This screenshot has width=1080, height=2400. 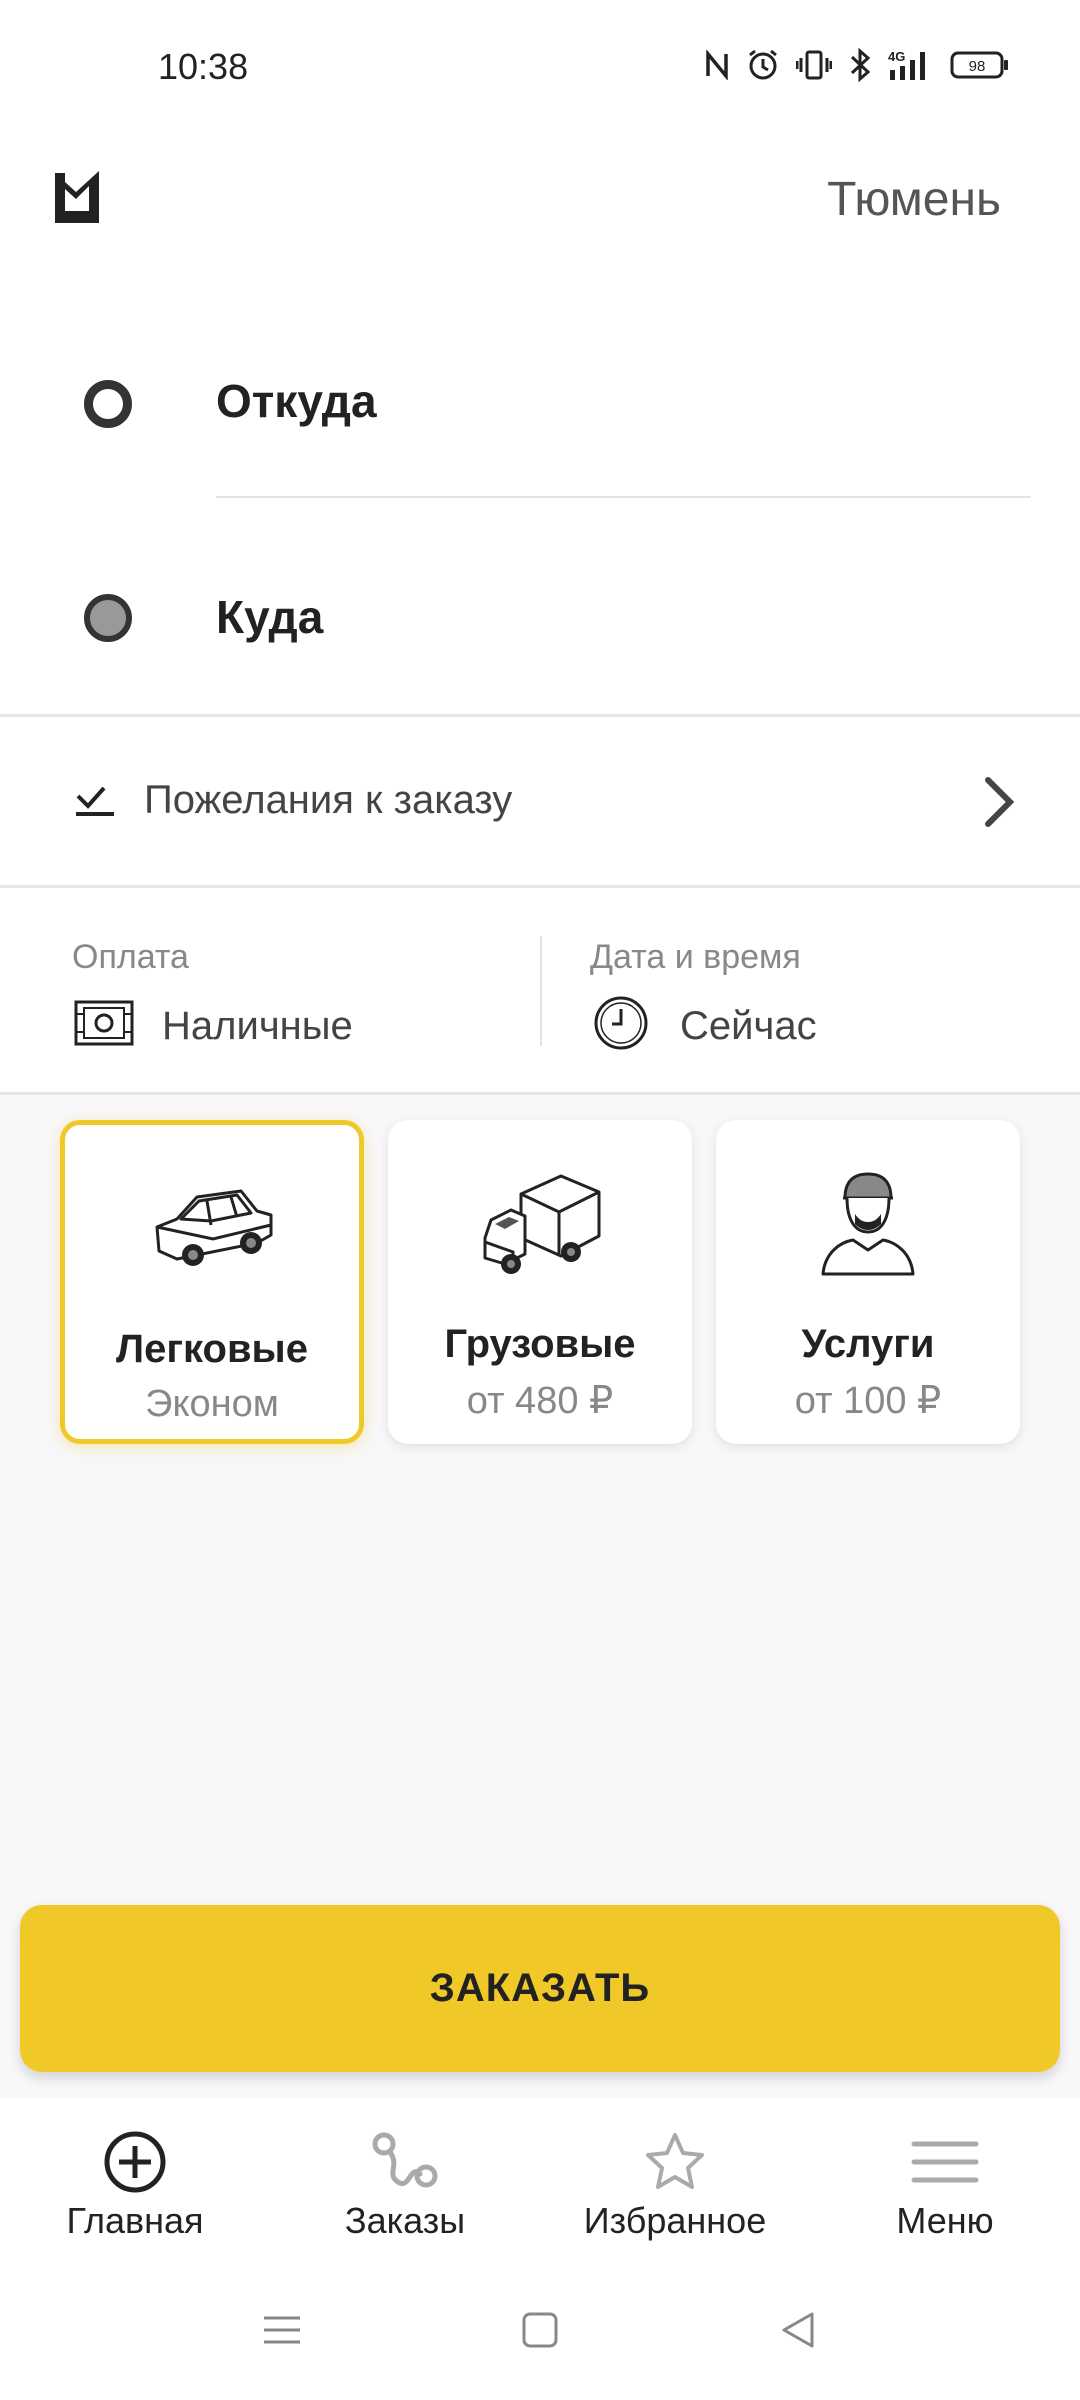 What do you see at coordinates (130, 957) in the screenshot?
I see `payment-caption: Оплата` at bounding box center [130, 957].